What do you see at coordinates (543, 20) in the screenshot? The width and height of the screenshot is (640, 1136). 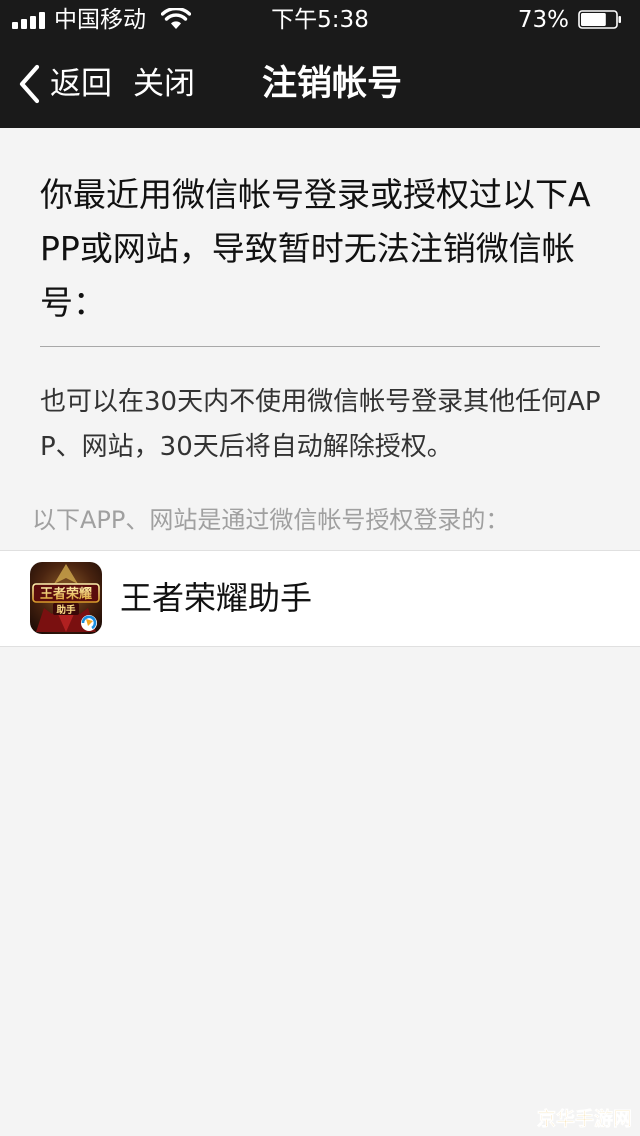 I see `battery-percent: 73%` at bounding box center [543, 20].